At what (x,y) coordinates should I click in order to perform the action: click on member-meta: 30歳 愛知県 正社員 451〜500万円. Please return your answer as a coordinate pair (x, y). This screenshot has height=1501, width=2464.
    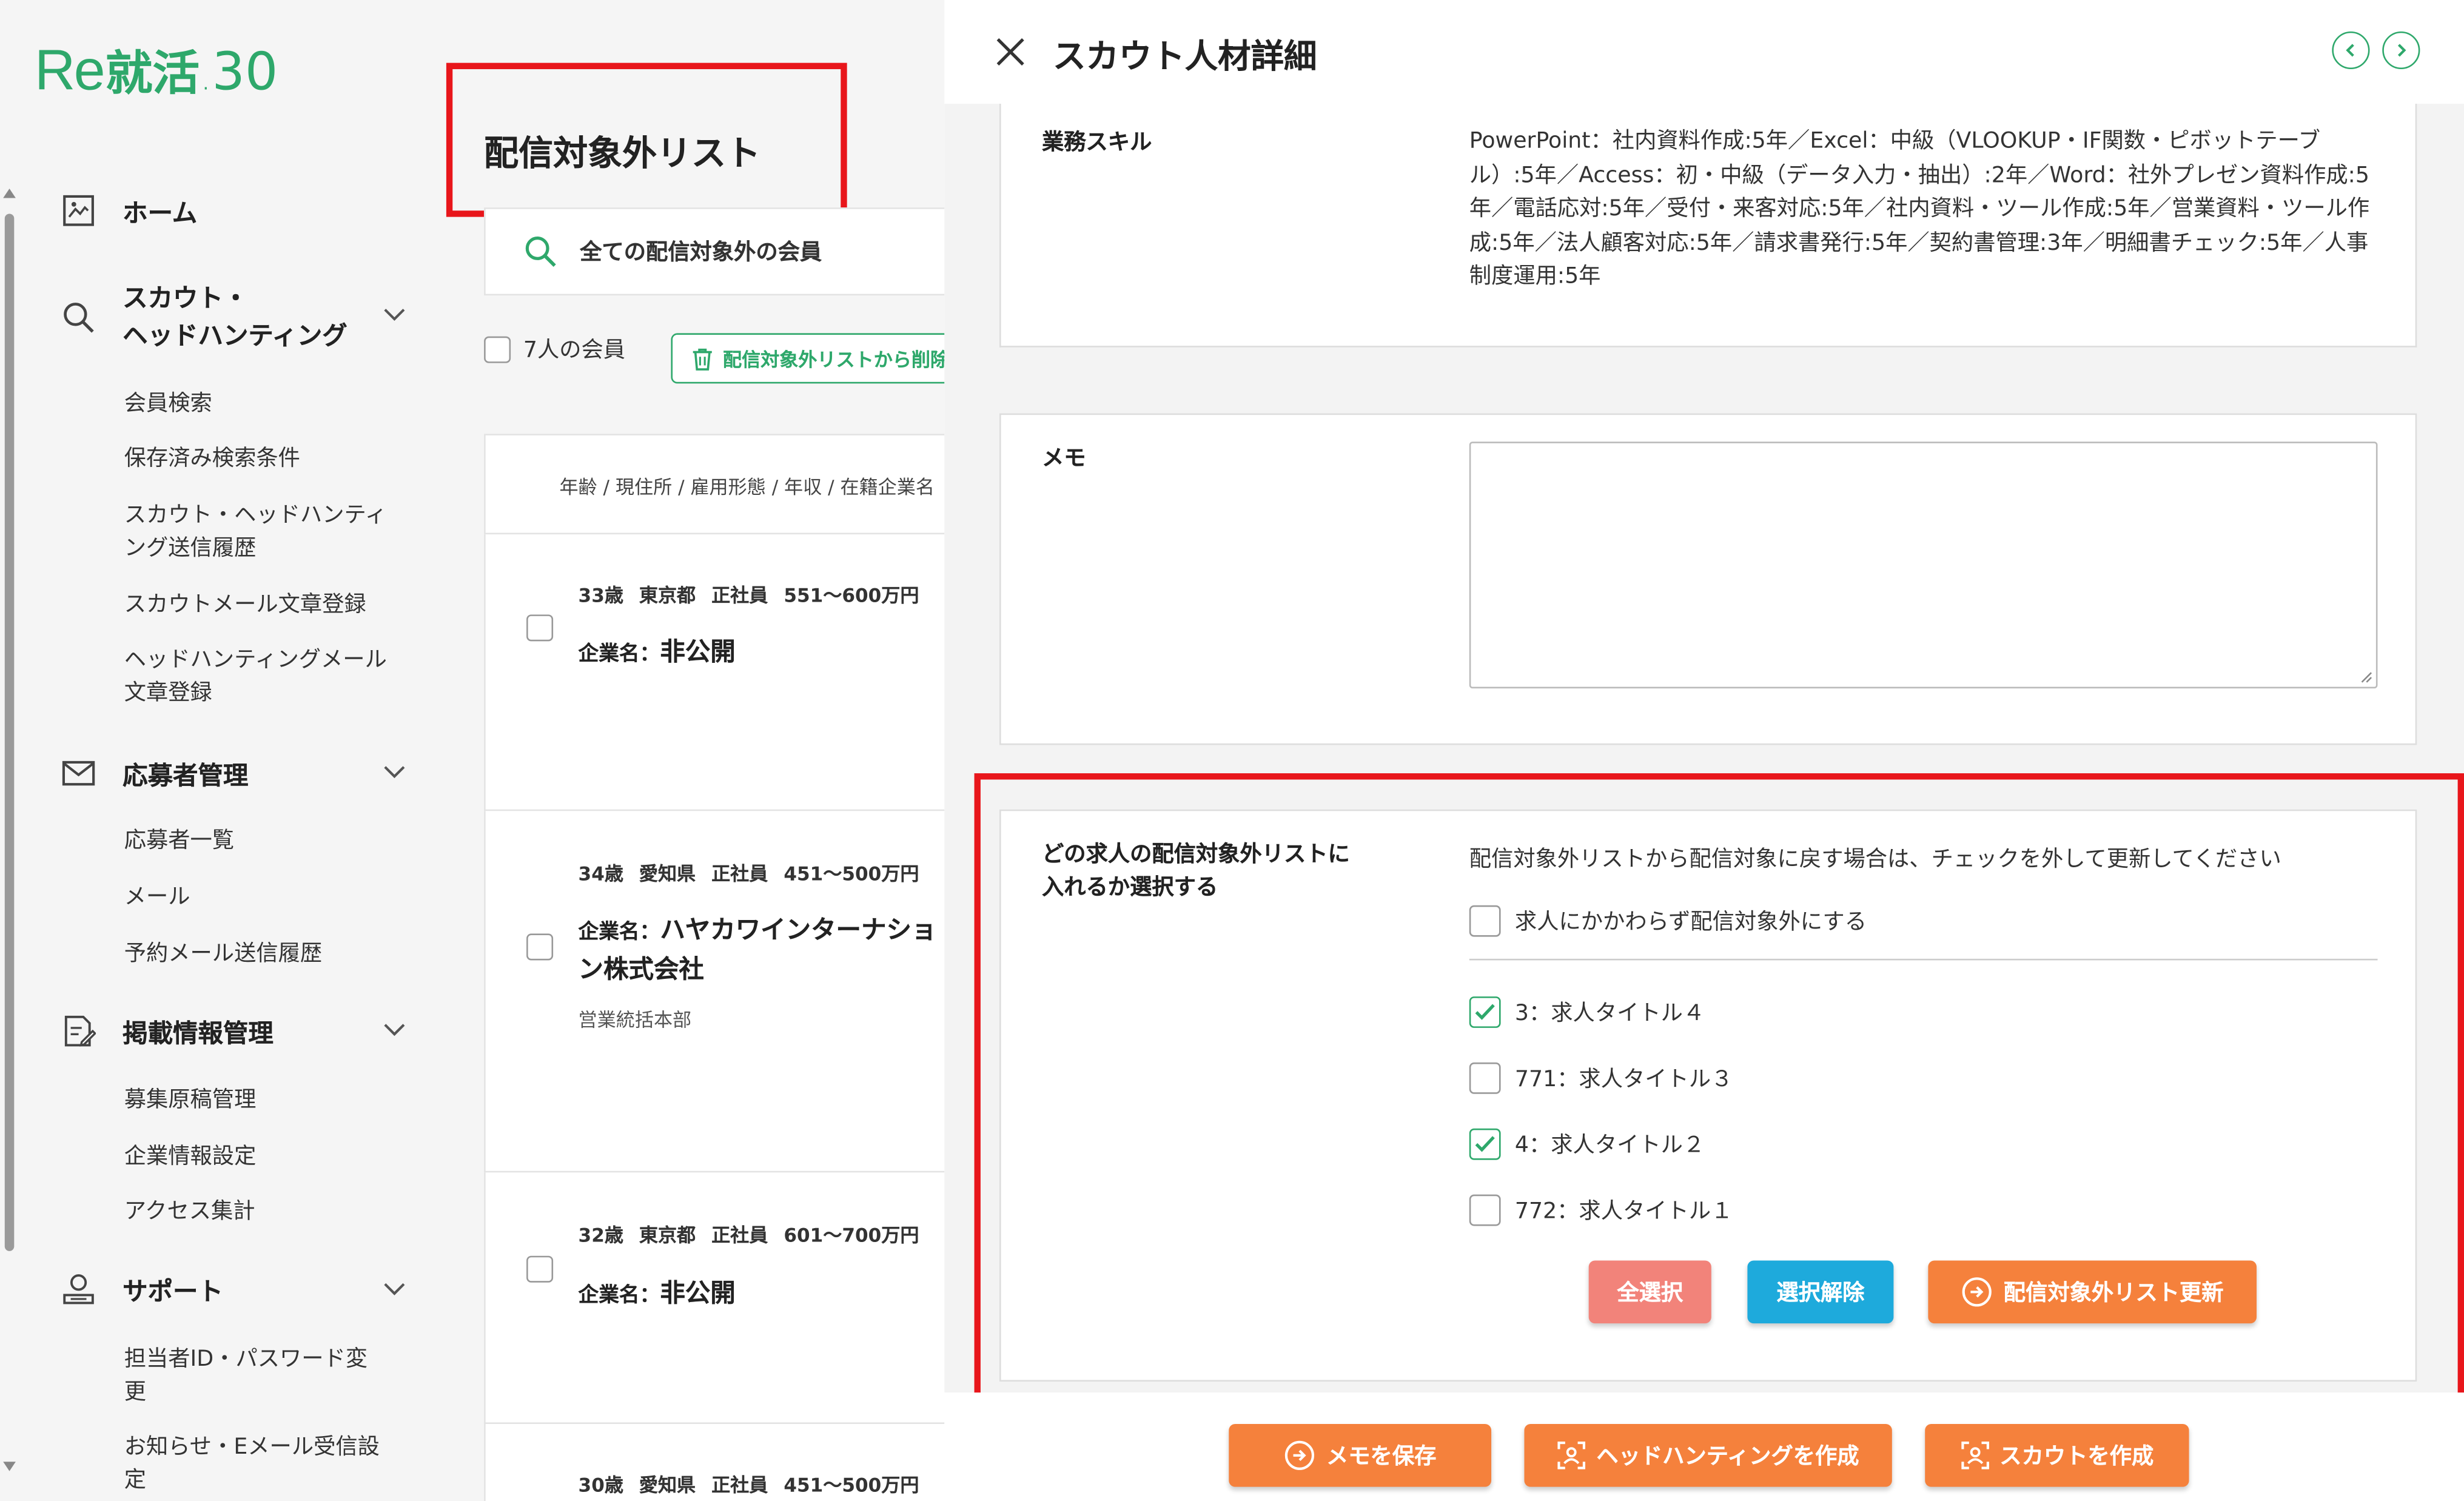
    Looking at the image, I should click on (757, 1485).